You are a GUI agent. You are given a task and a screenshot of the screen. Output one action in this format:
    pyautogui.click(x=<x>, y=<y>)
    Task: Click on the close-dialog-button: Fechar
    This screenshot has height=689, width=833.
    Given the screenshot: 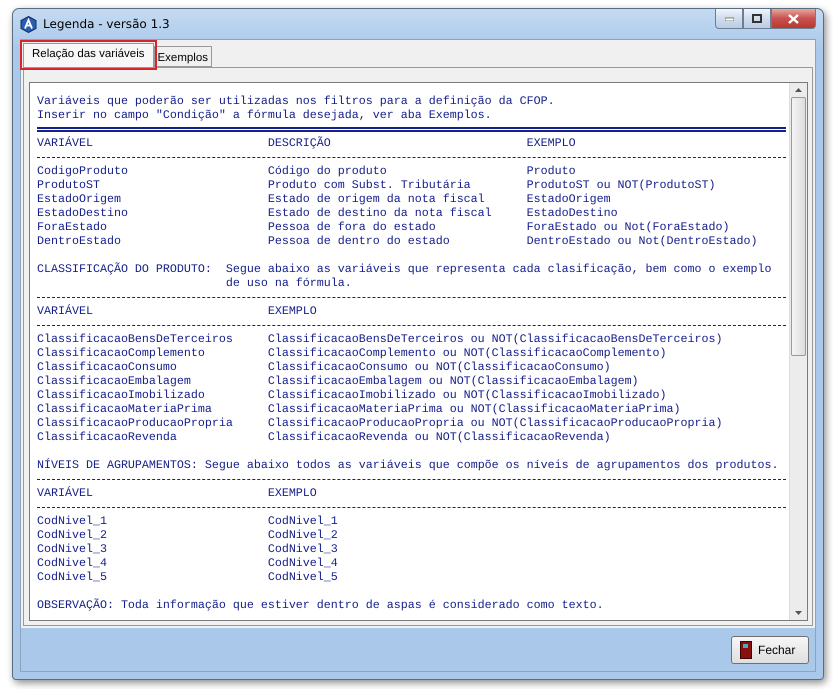 What is the action you would take?
    pyautogui.click(x=770, y=650)
    